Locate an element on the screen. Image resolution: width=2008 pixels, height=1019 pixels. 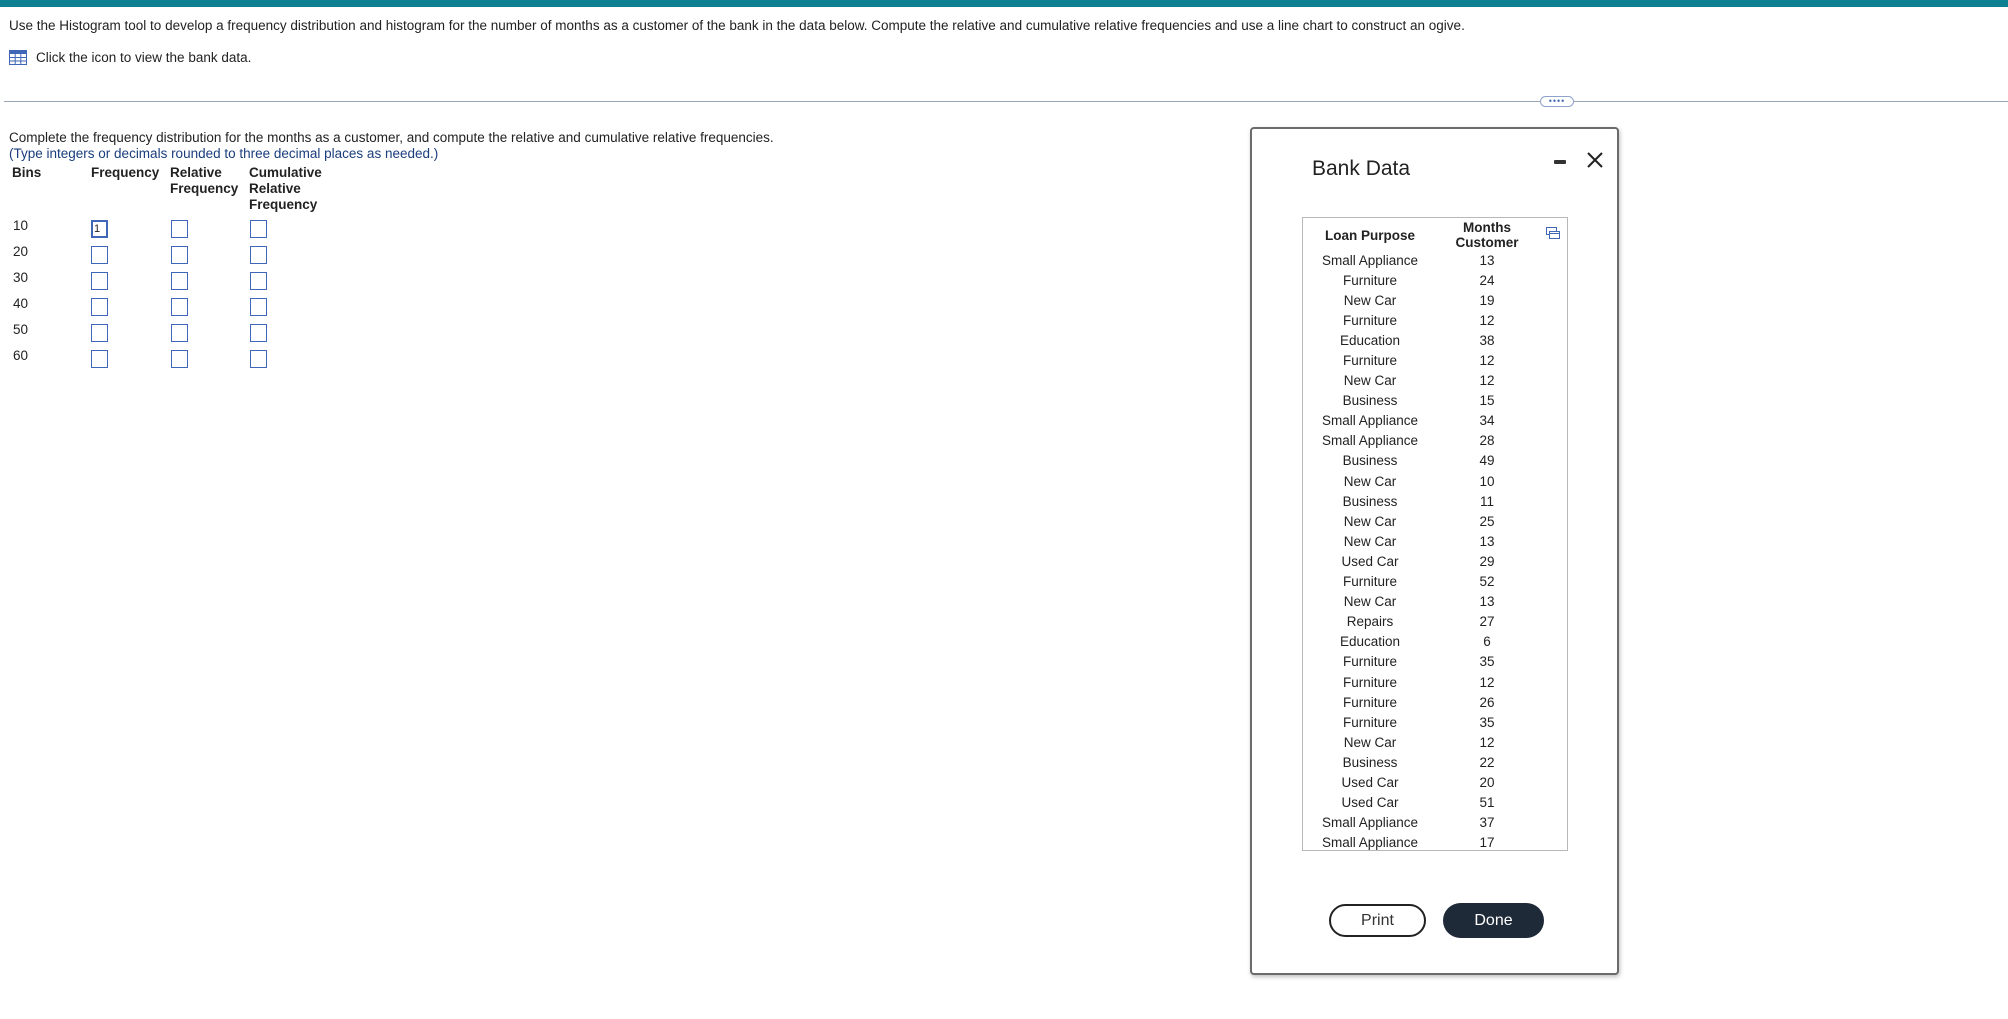
table-row: Small Appliance 34 is located at coordinates (1427, 421).